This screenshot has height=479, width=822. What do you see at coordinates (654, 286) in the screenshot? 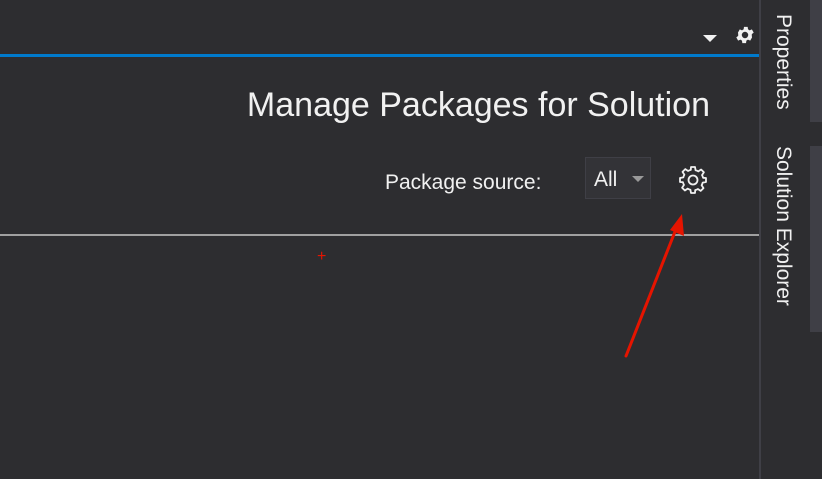
I see `arrow-icon` at bounding box center [654, 286].